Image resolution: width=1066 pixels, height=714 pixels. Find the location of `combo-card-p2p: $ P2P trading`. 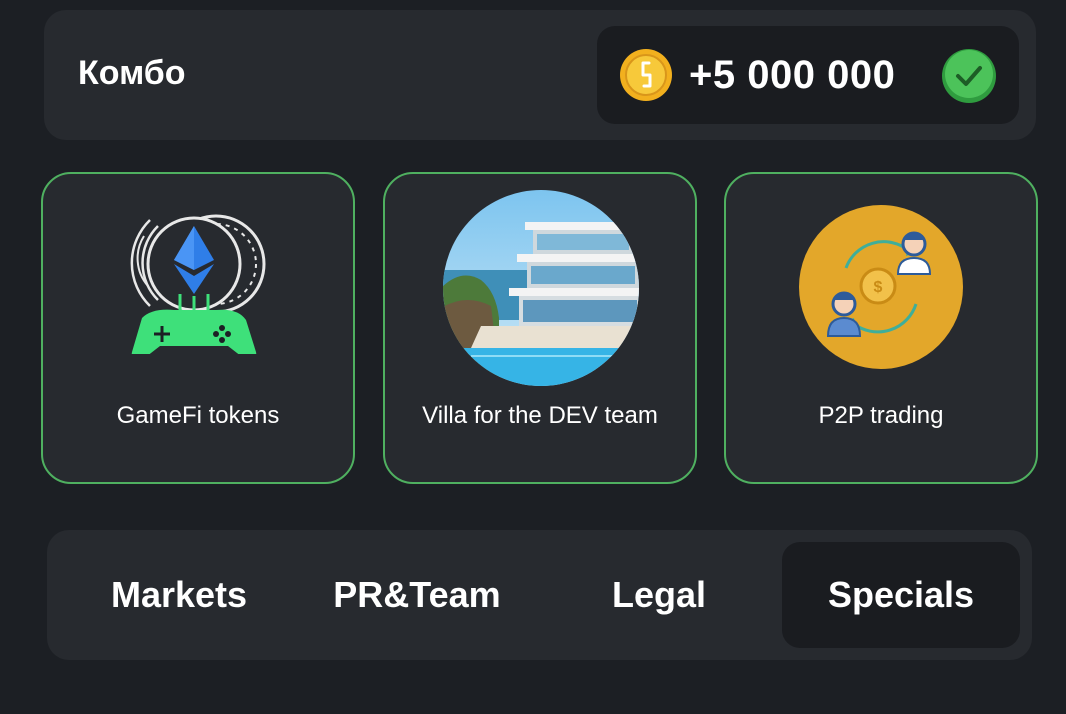

combo-card-p2p: $ P2P trading is located at coordinates (881, 328).